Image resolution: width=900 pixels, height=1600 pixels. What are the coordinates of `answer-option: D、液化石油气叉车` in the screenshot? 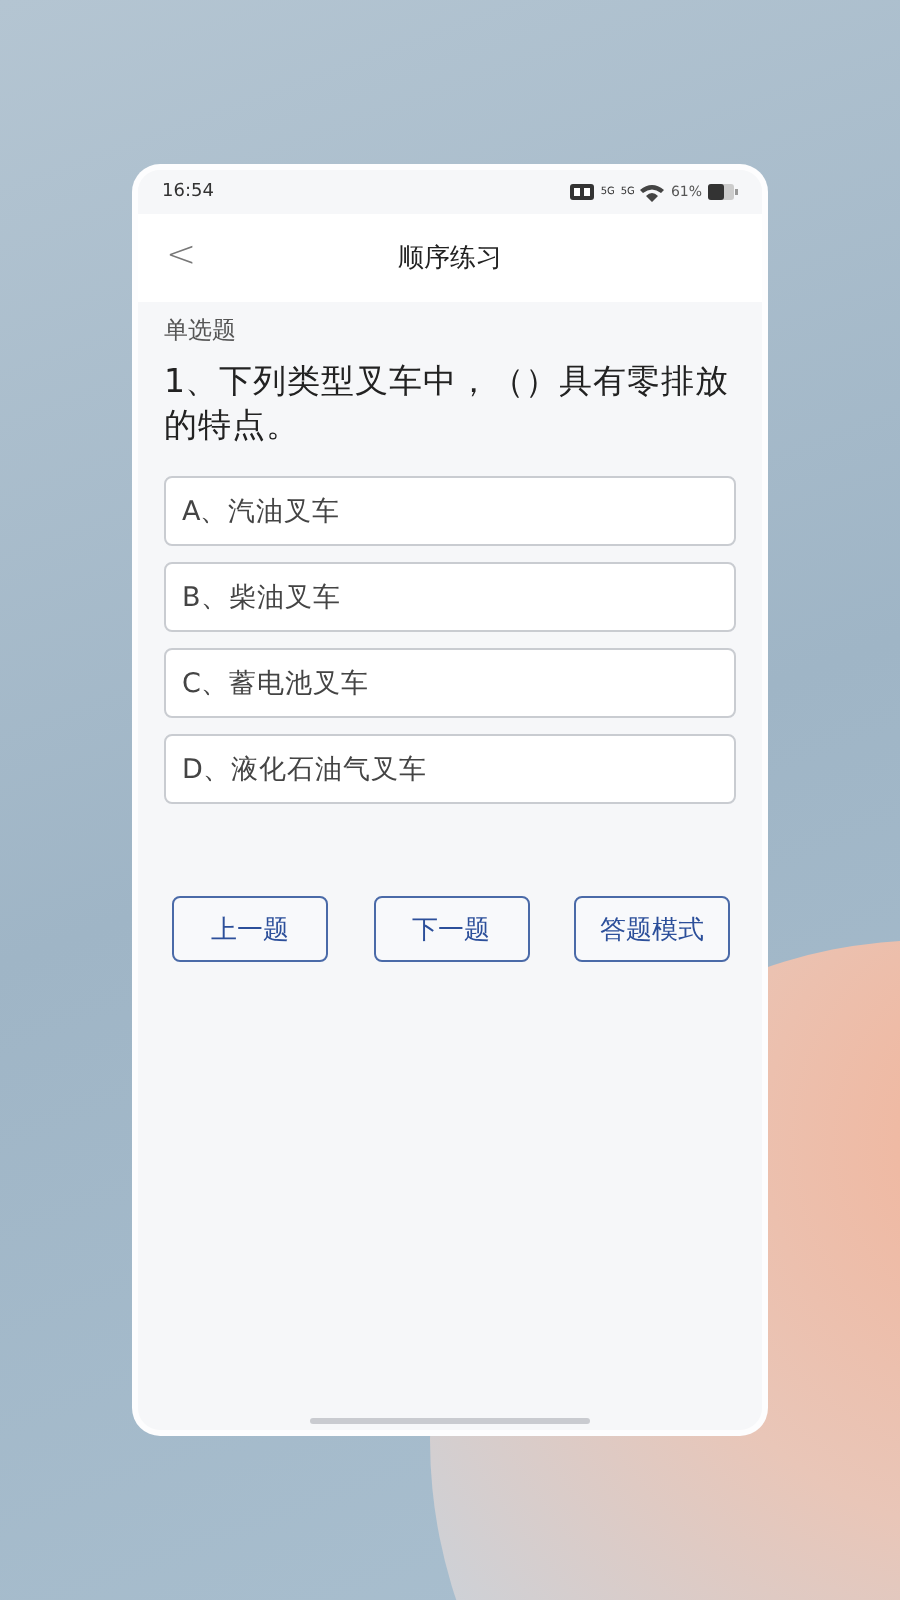 It's located at (450, 769).